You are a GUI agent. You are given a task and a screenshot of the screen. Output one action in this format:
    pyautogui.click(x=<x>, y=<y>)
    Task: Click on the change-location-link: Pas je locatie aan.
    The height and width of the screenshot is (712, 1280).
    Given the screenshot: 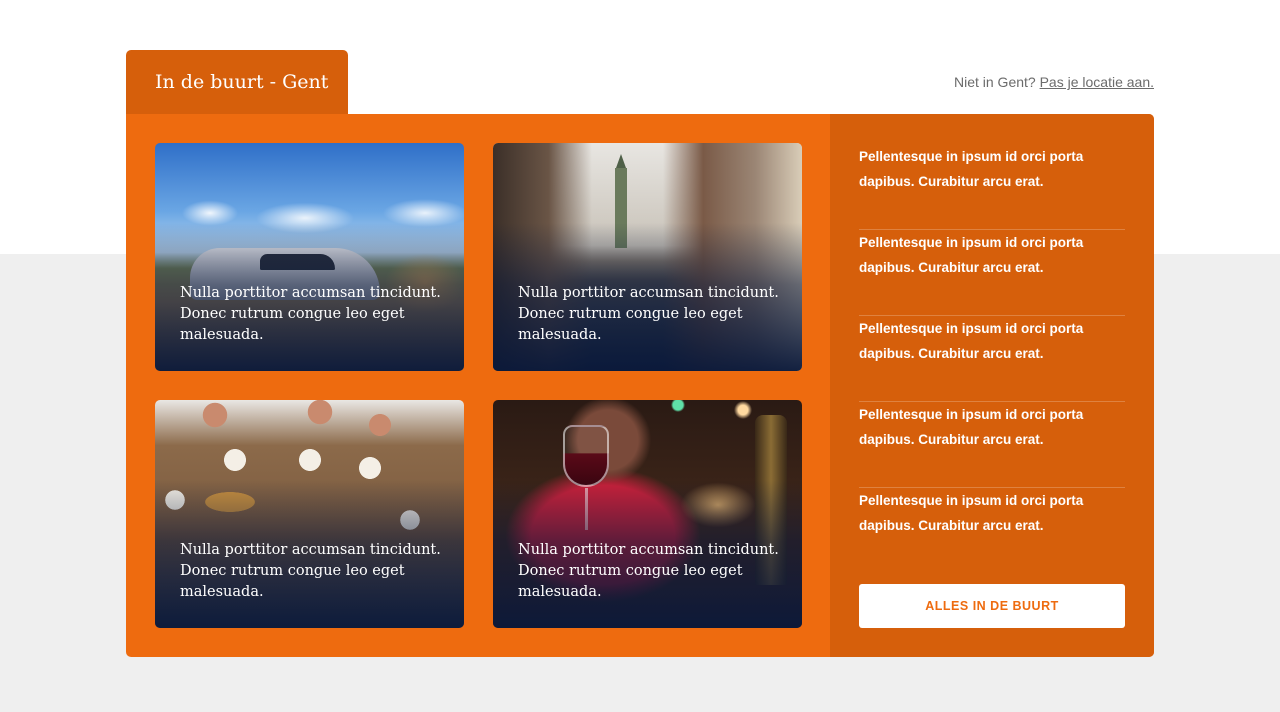 What is the action you would take?
    pyautogui.click(x=1097, y=82)
    